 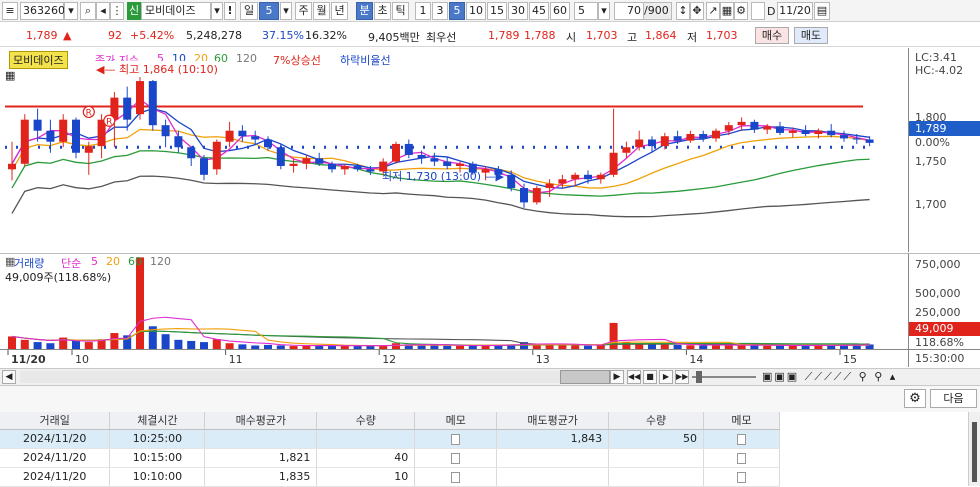 What do you see at coordinates (114, 341) in the screenshot?
I see `volume-bar` at bounding box center [114, 341].